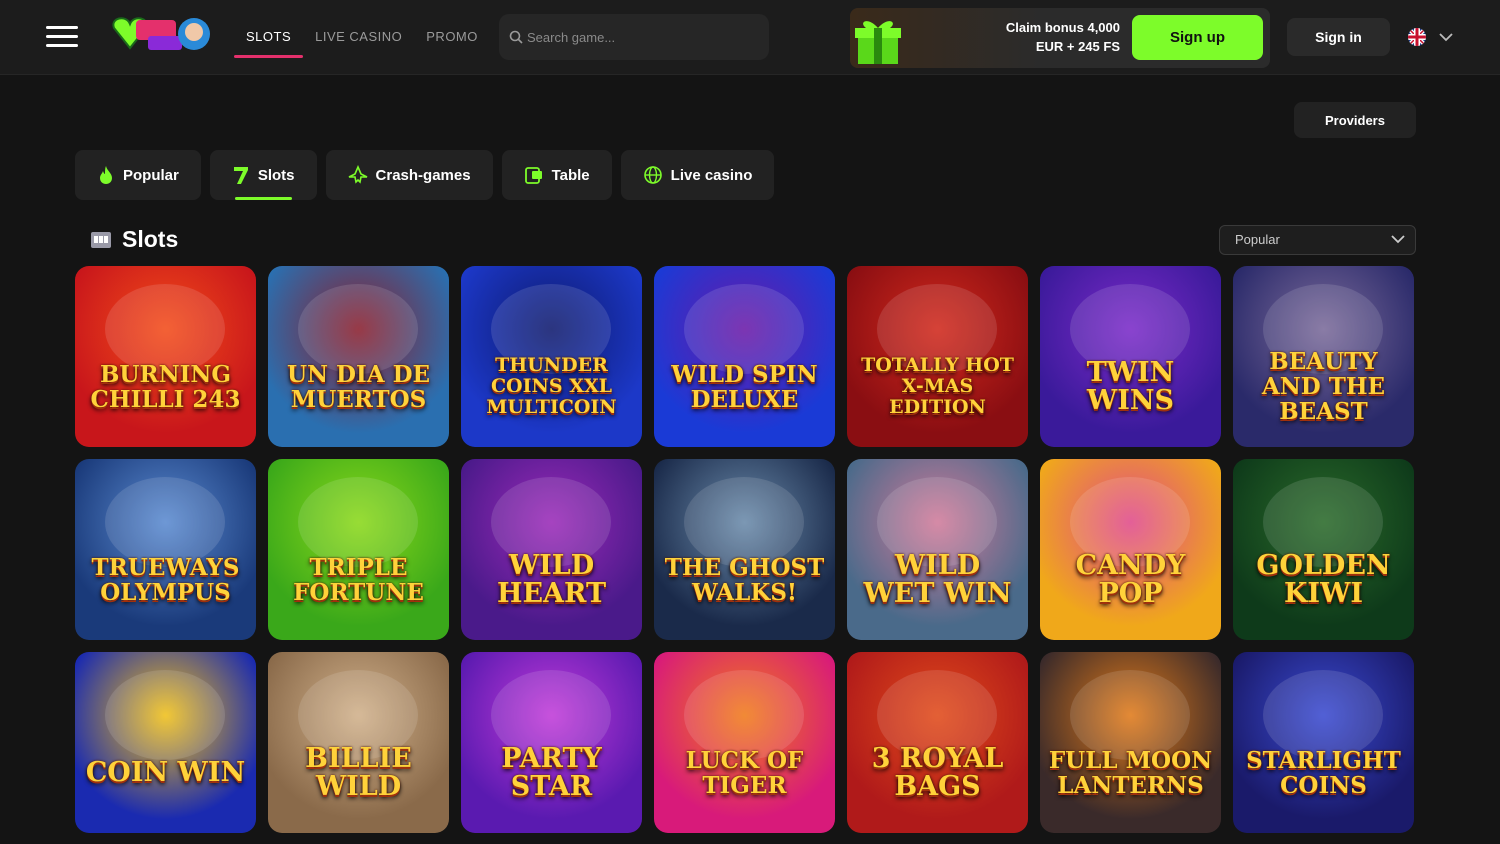 Image resolution: width=1500 pixels, height=844 pixels. I want to click on game-tile: Billie Wild, so click(358, 742).